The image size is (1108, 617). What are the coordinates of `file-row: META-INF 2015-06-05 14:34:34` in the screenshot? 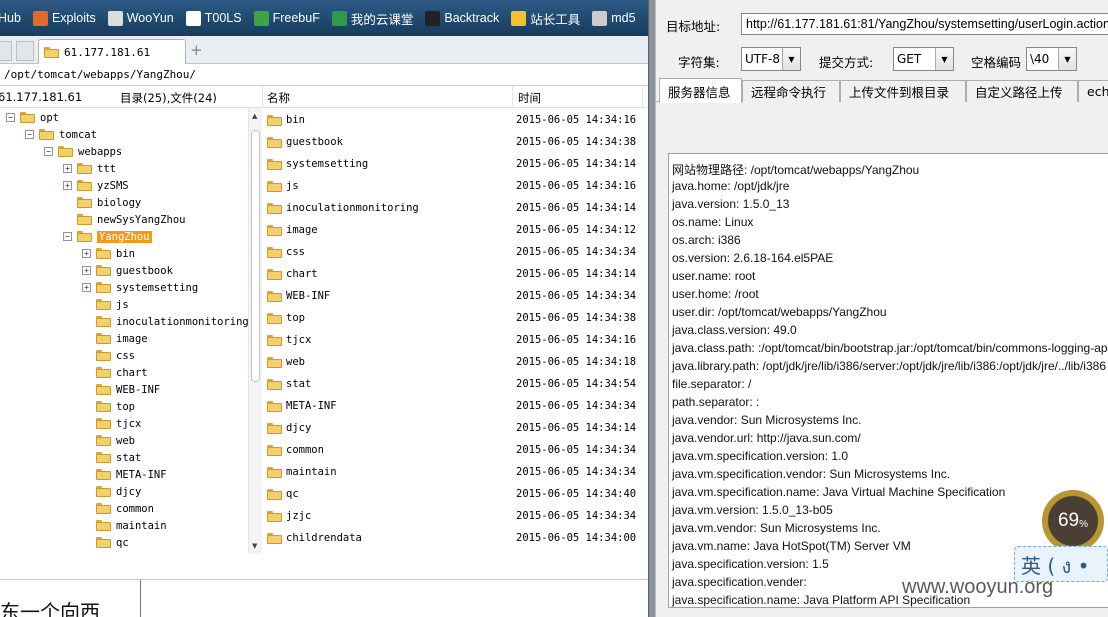 It's located at (455, 407).